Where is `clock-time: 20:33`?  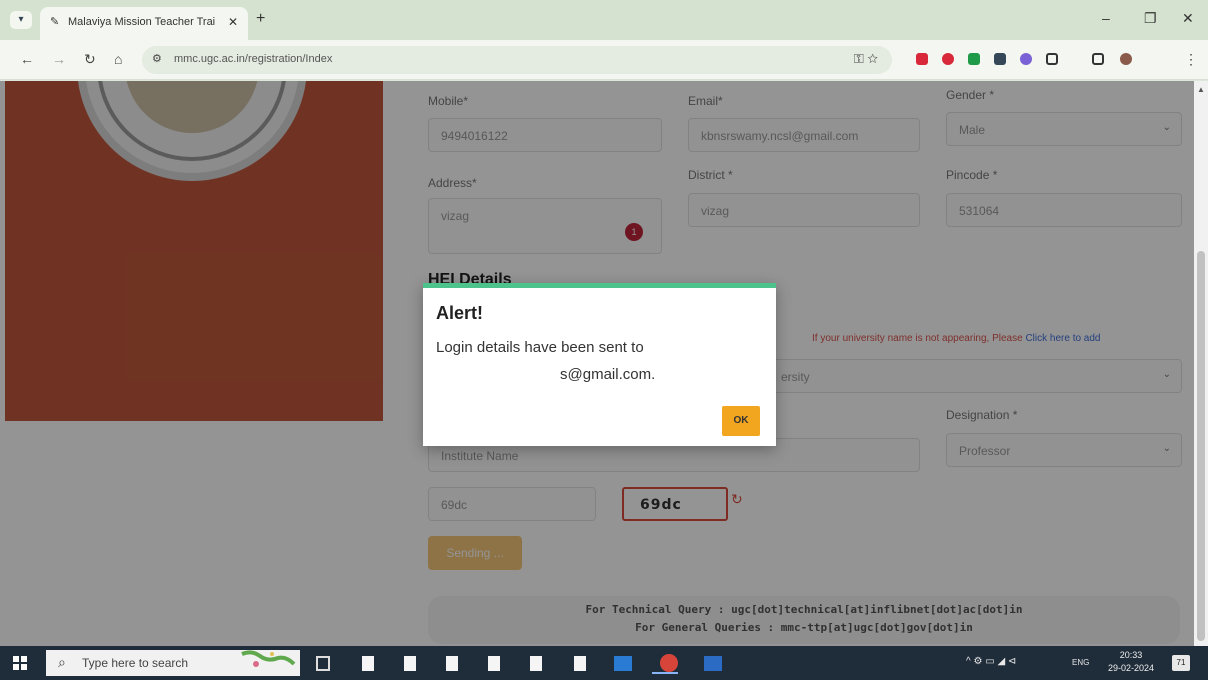 clock-time: 20:33 is located at coordinates (1131, 655).